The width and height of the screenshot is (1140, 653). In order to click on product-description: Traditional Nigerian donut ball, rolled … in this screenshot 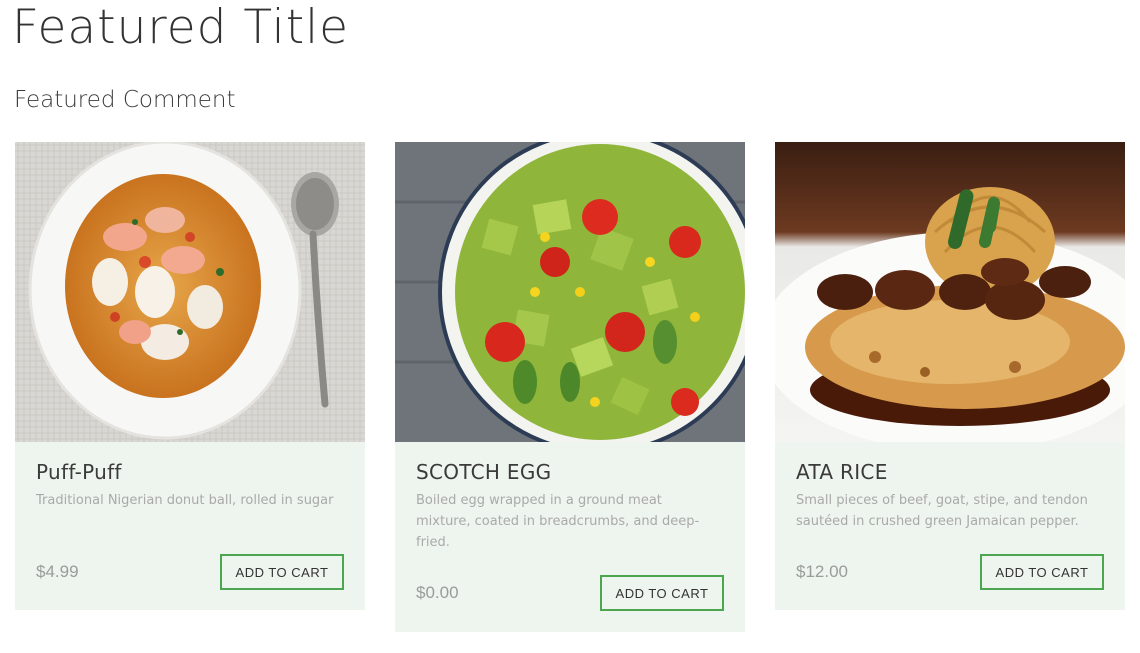, I will do `click(185, 500)`.